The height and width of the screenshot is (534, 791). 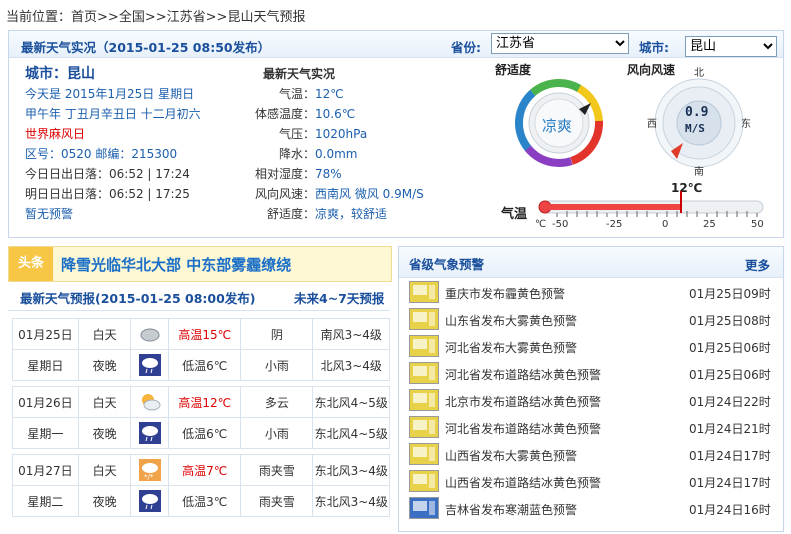 What do you see at coordinates (590, 455) in the screenshot?
I see `alert-item: 山西省发布大雾黄色预警 01月24日17时` at bounding box center [590, 455].